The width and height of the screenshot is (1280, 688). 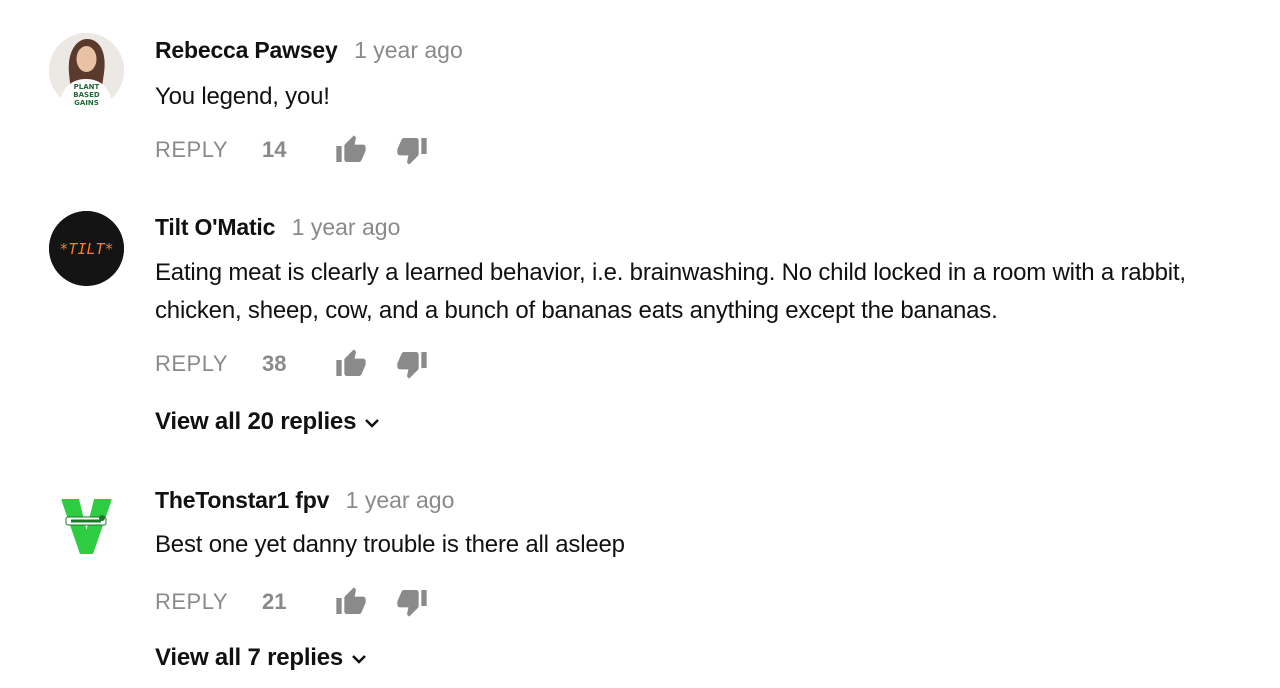 I want to click on comment-actions: REPLY 38, so click(x=291, y=364).